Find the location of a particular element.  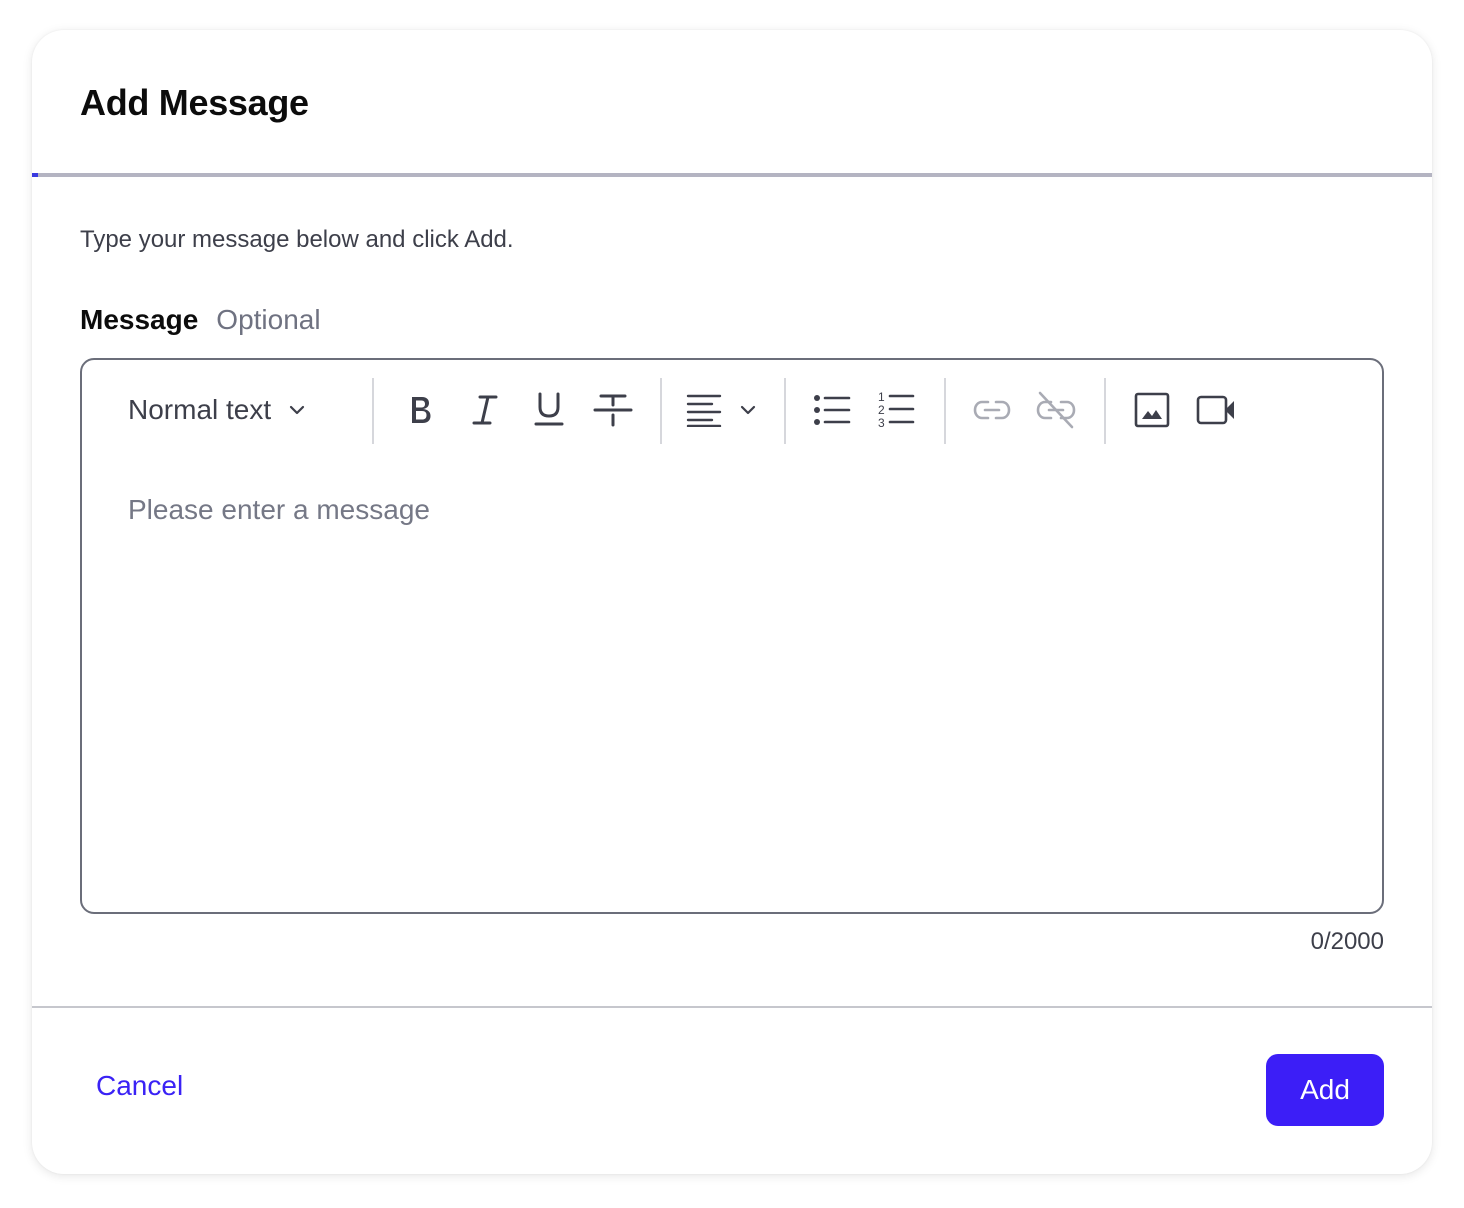

bold-icon is located at coordinates (421, 410).